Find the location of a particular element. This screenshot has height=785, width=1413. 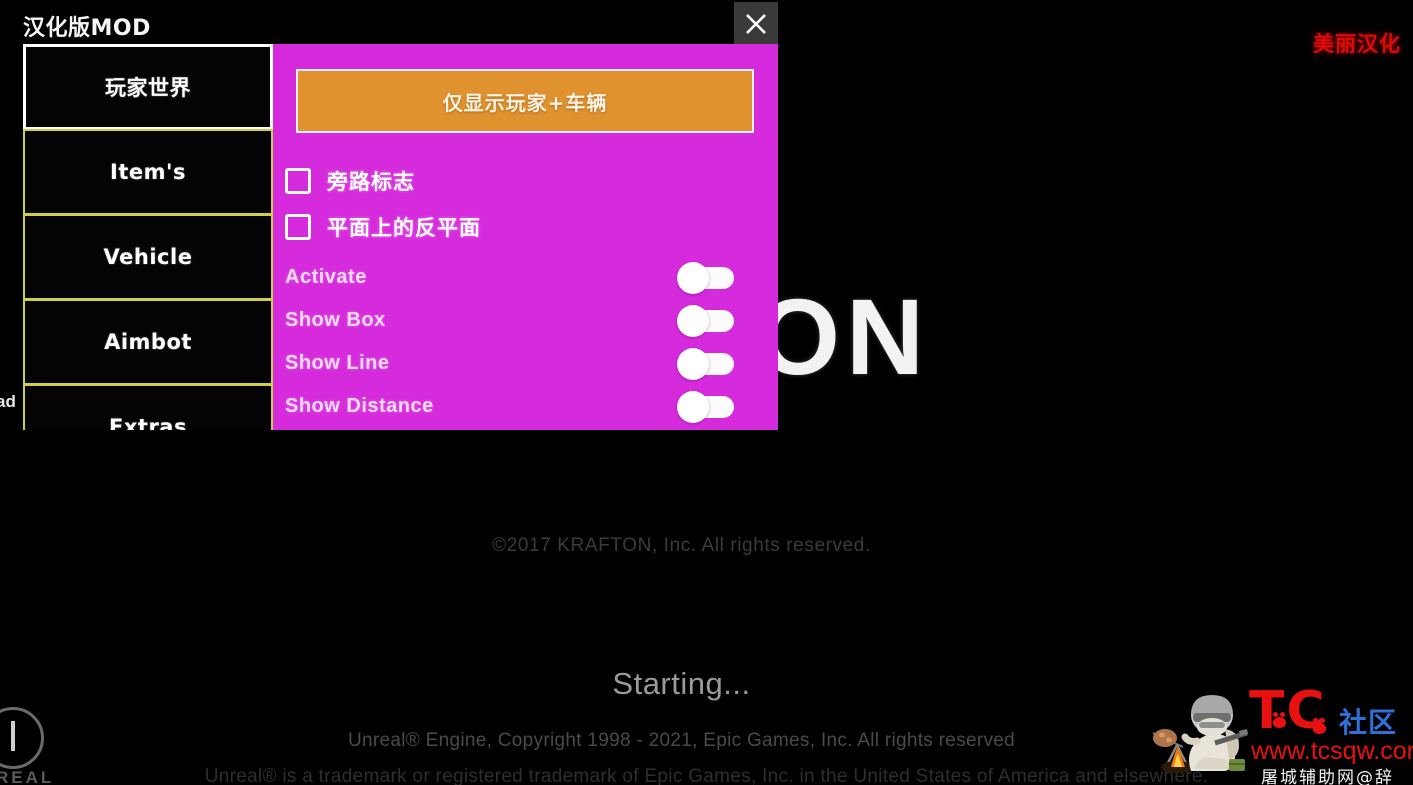

checkbox-row-anti-plane: 平面上的反平面 is located at coordinates (383, 227).